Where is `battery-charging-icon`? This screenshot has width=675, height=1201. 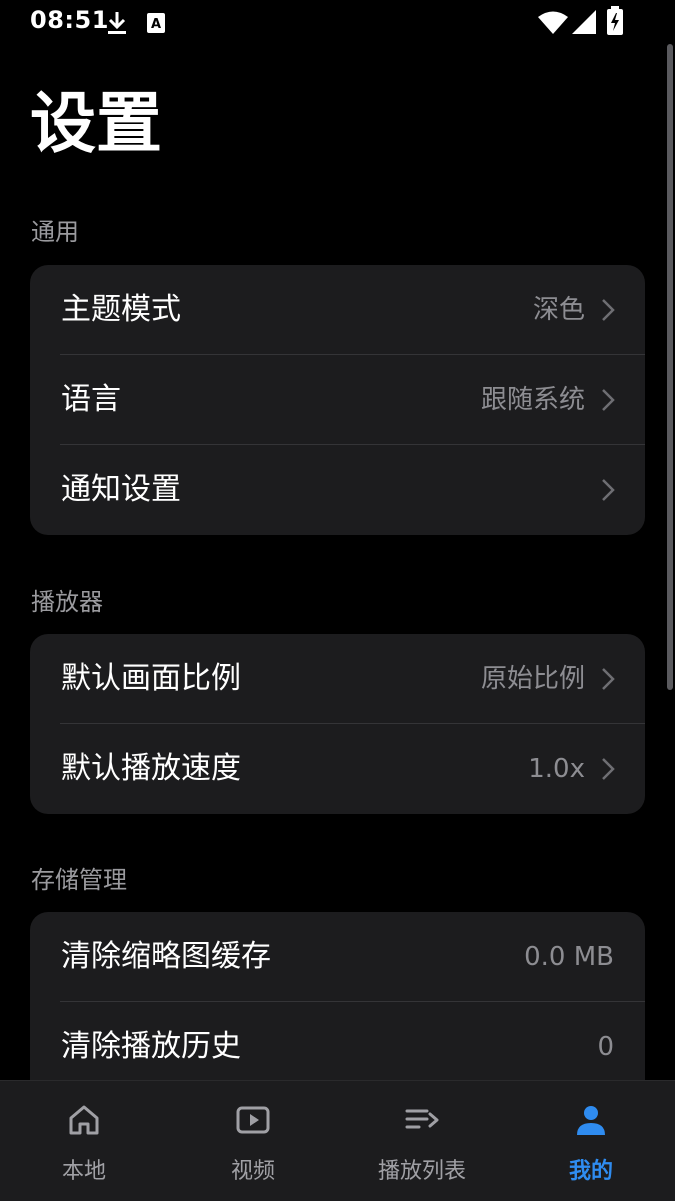
battery-charging-icon is located at coordinates (615, 20).